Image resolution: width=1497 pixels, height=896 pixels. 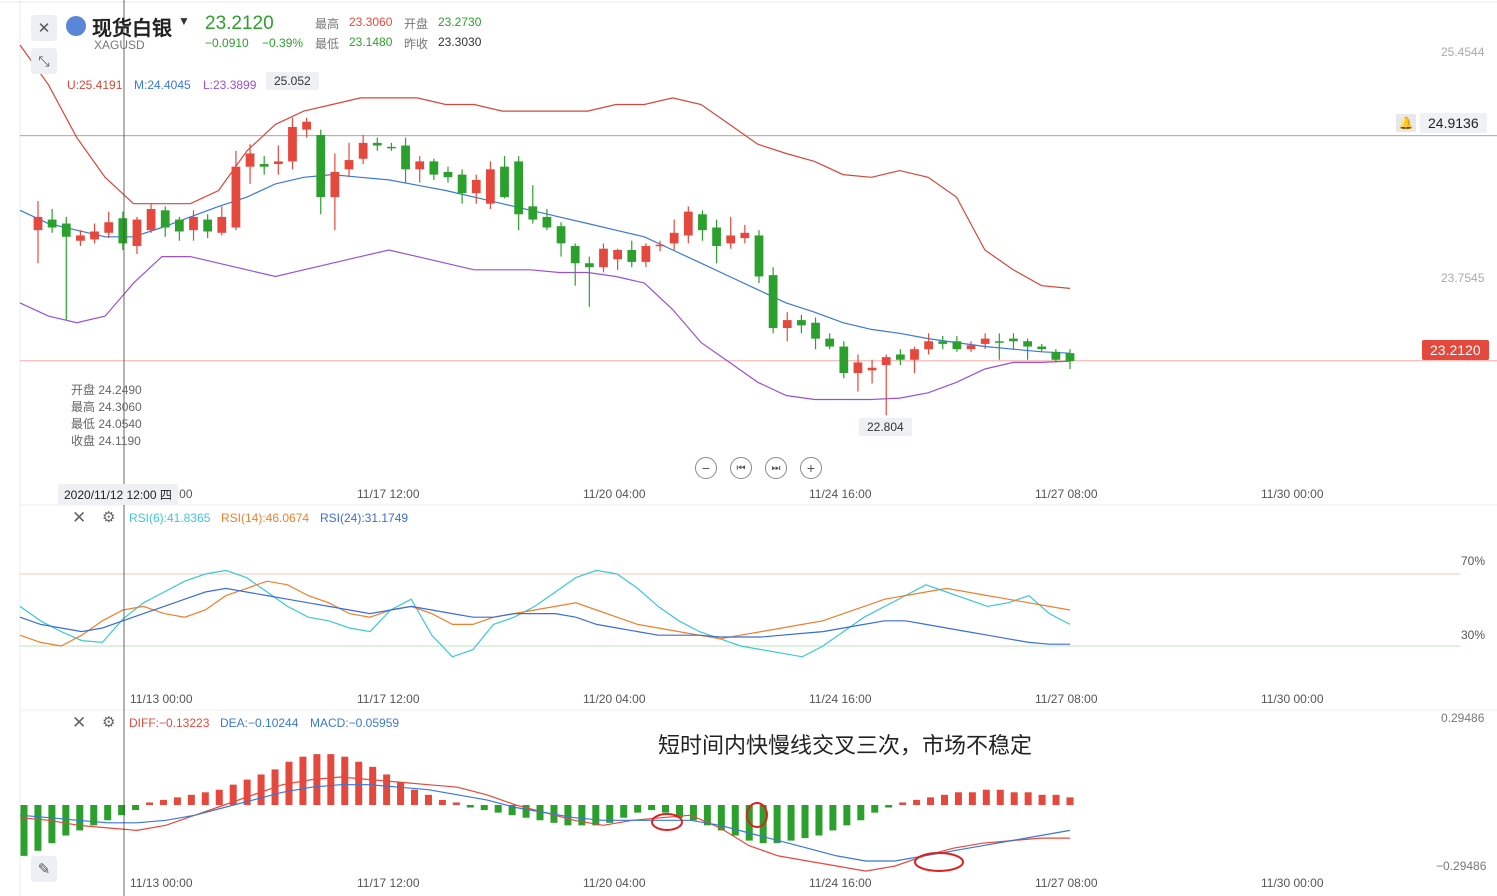 What do you see at coordinates (259, 723) in the screenshot?
I see `macd-dea-legend: DEA:−0.10244` at bounding box center [259, 723].